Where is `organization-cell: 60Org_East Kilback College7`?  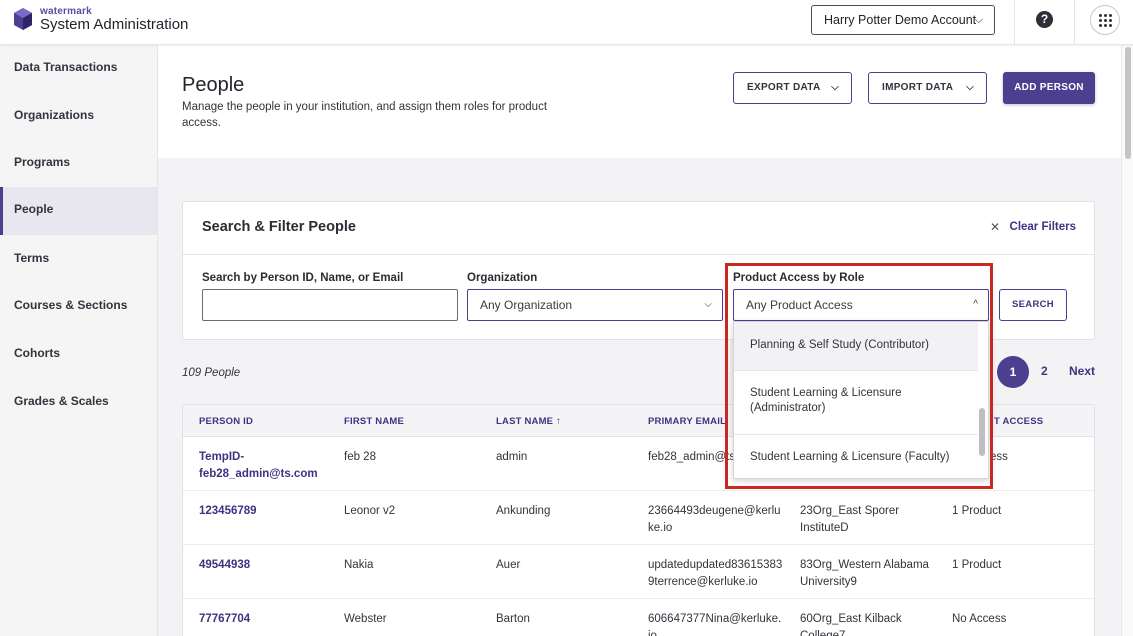 organization-cell: 60Org_East Kilback College7 is located at coordinates (851, 624).